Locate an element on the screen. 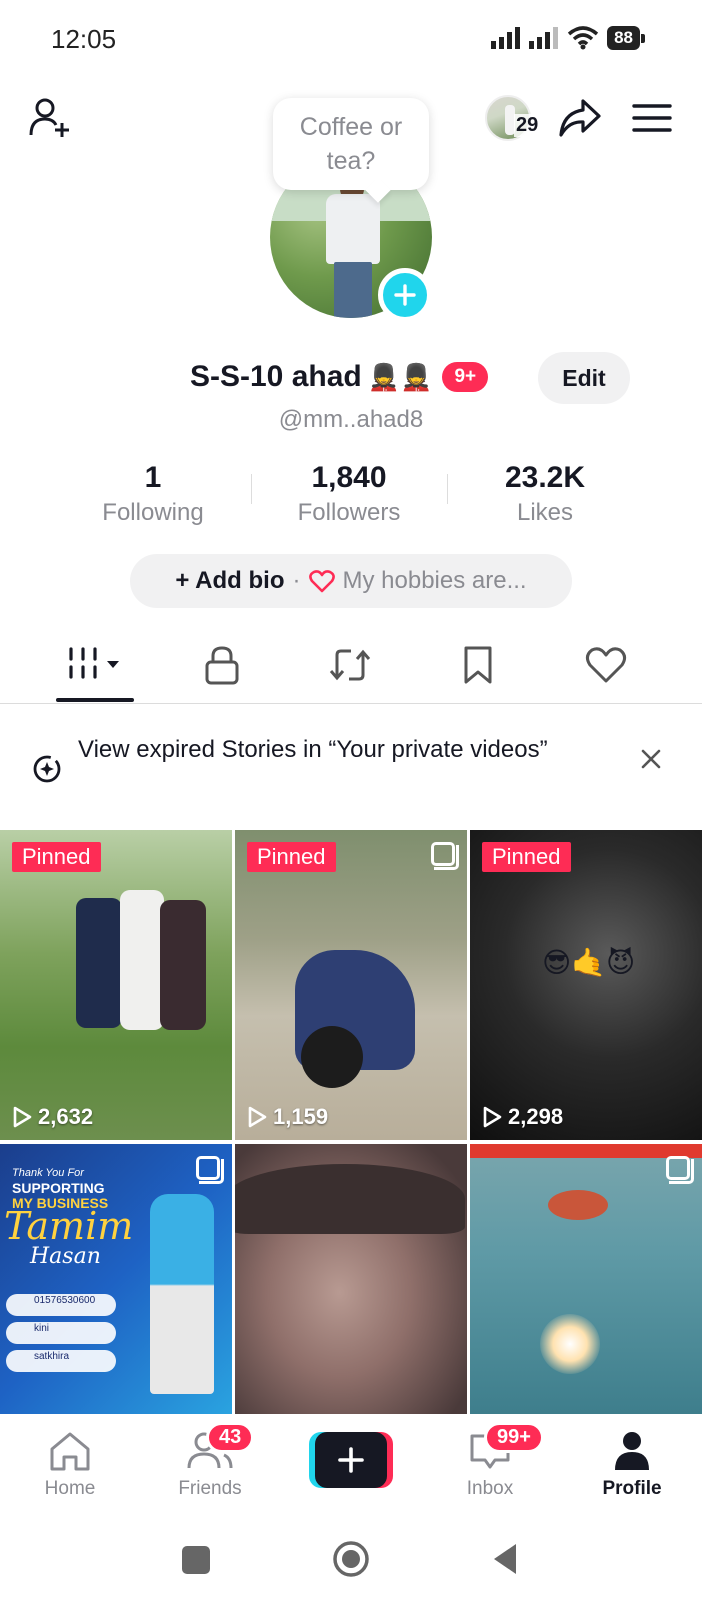 Image resolution: width=702 pixels, height=1600 pixels. nav-inbox: 99+ Inbox is located at coordinates (490, 1461).